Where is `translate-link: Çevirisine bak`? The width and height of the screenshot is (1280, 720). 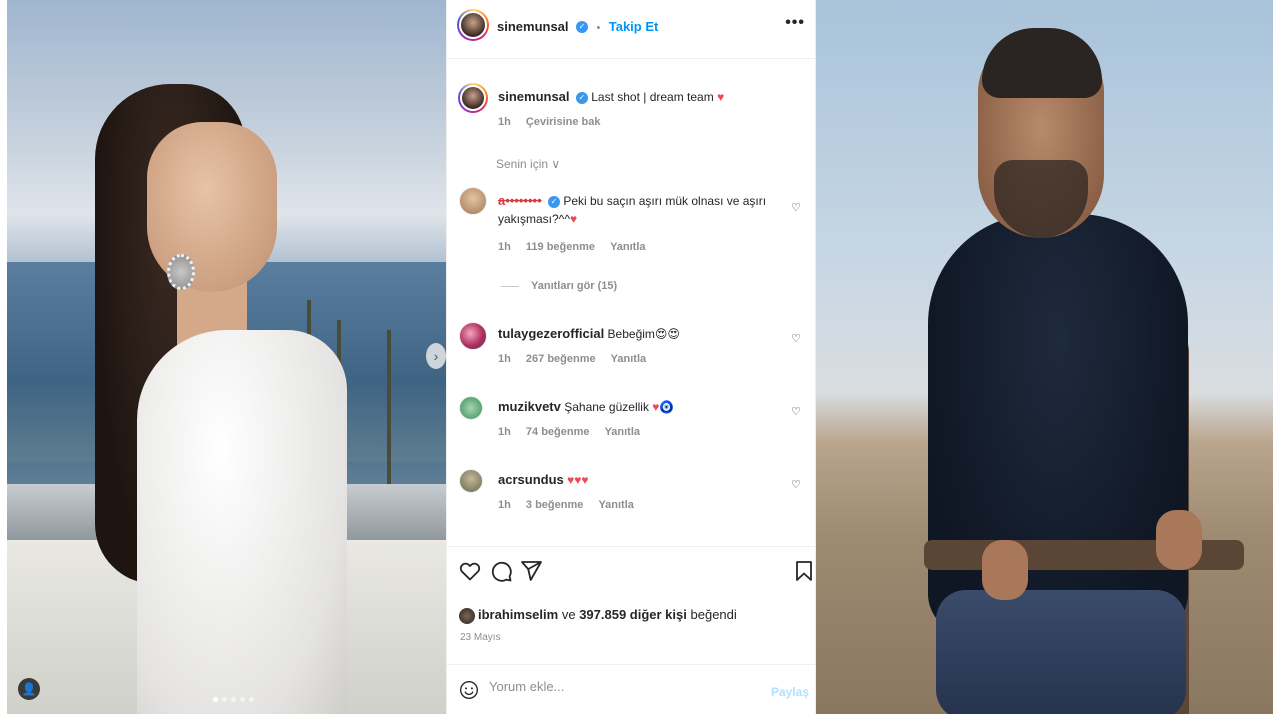
translate-link: Çevirisine bak is located at coordinates (563, 122).